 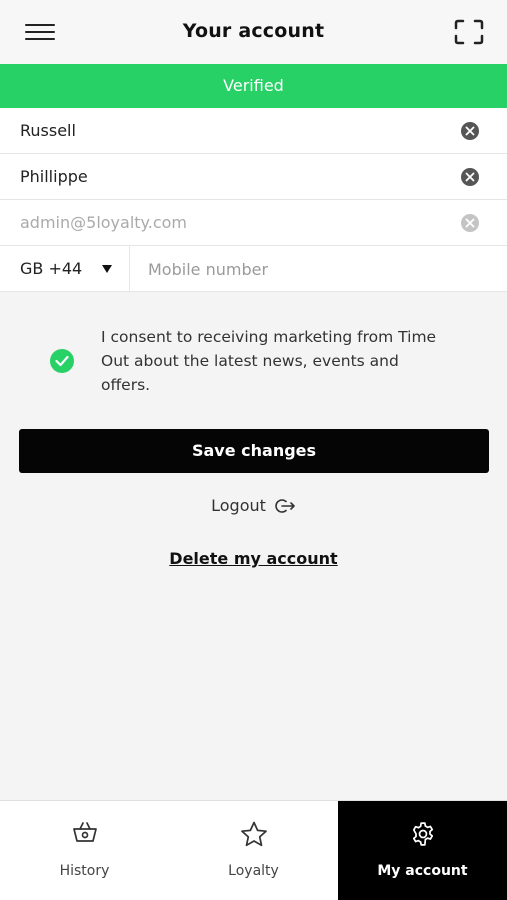 I want to click on clear-first-name-button, so click(x=470, y=131).